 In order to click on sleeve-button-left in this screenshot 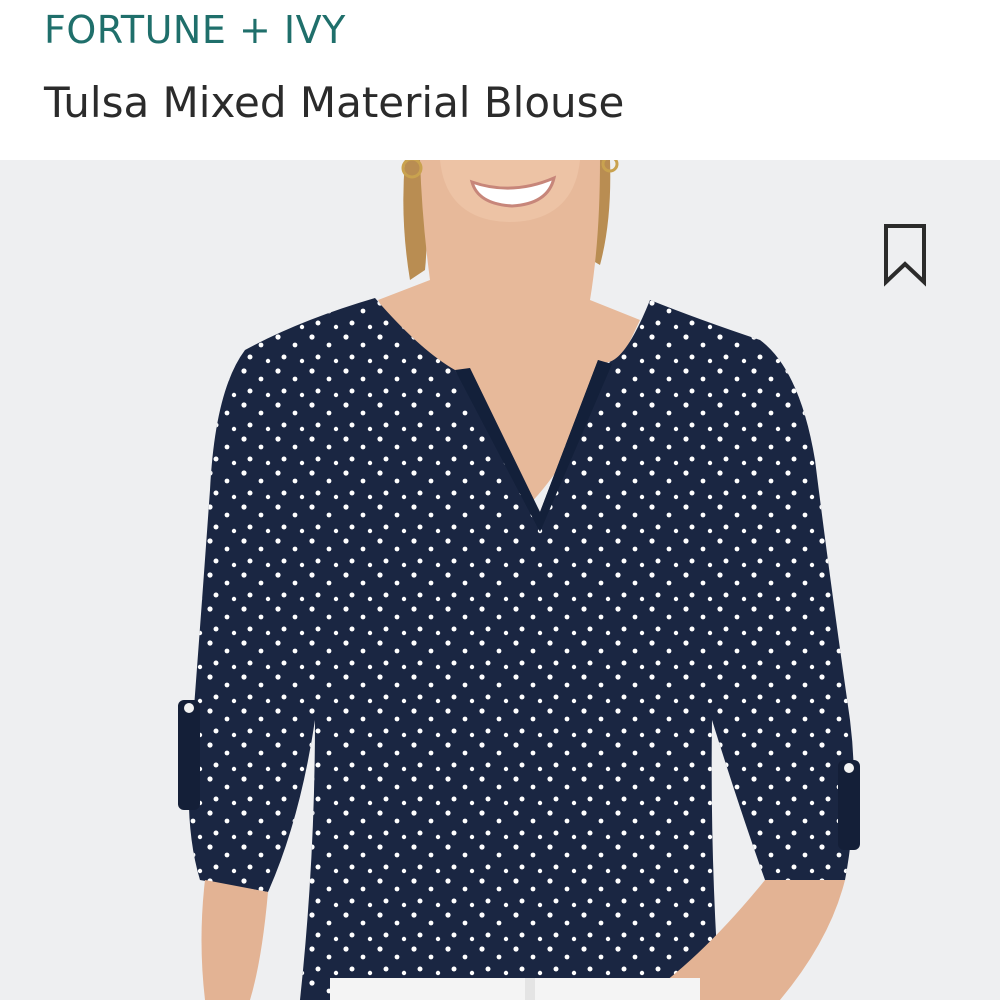, I will do `click(189, 708)`.